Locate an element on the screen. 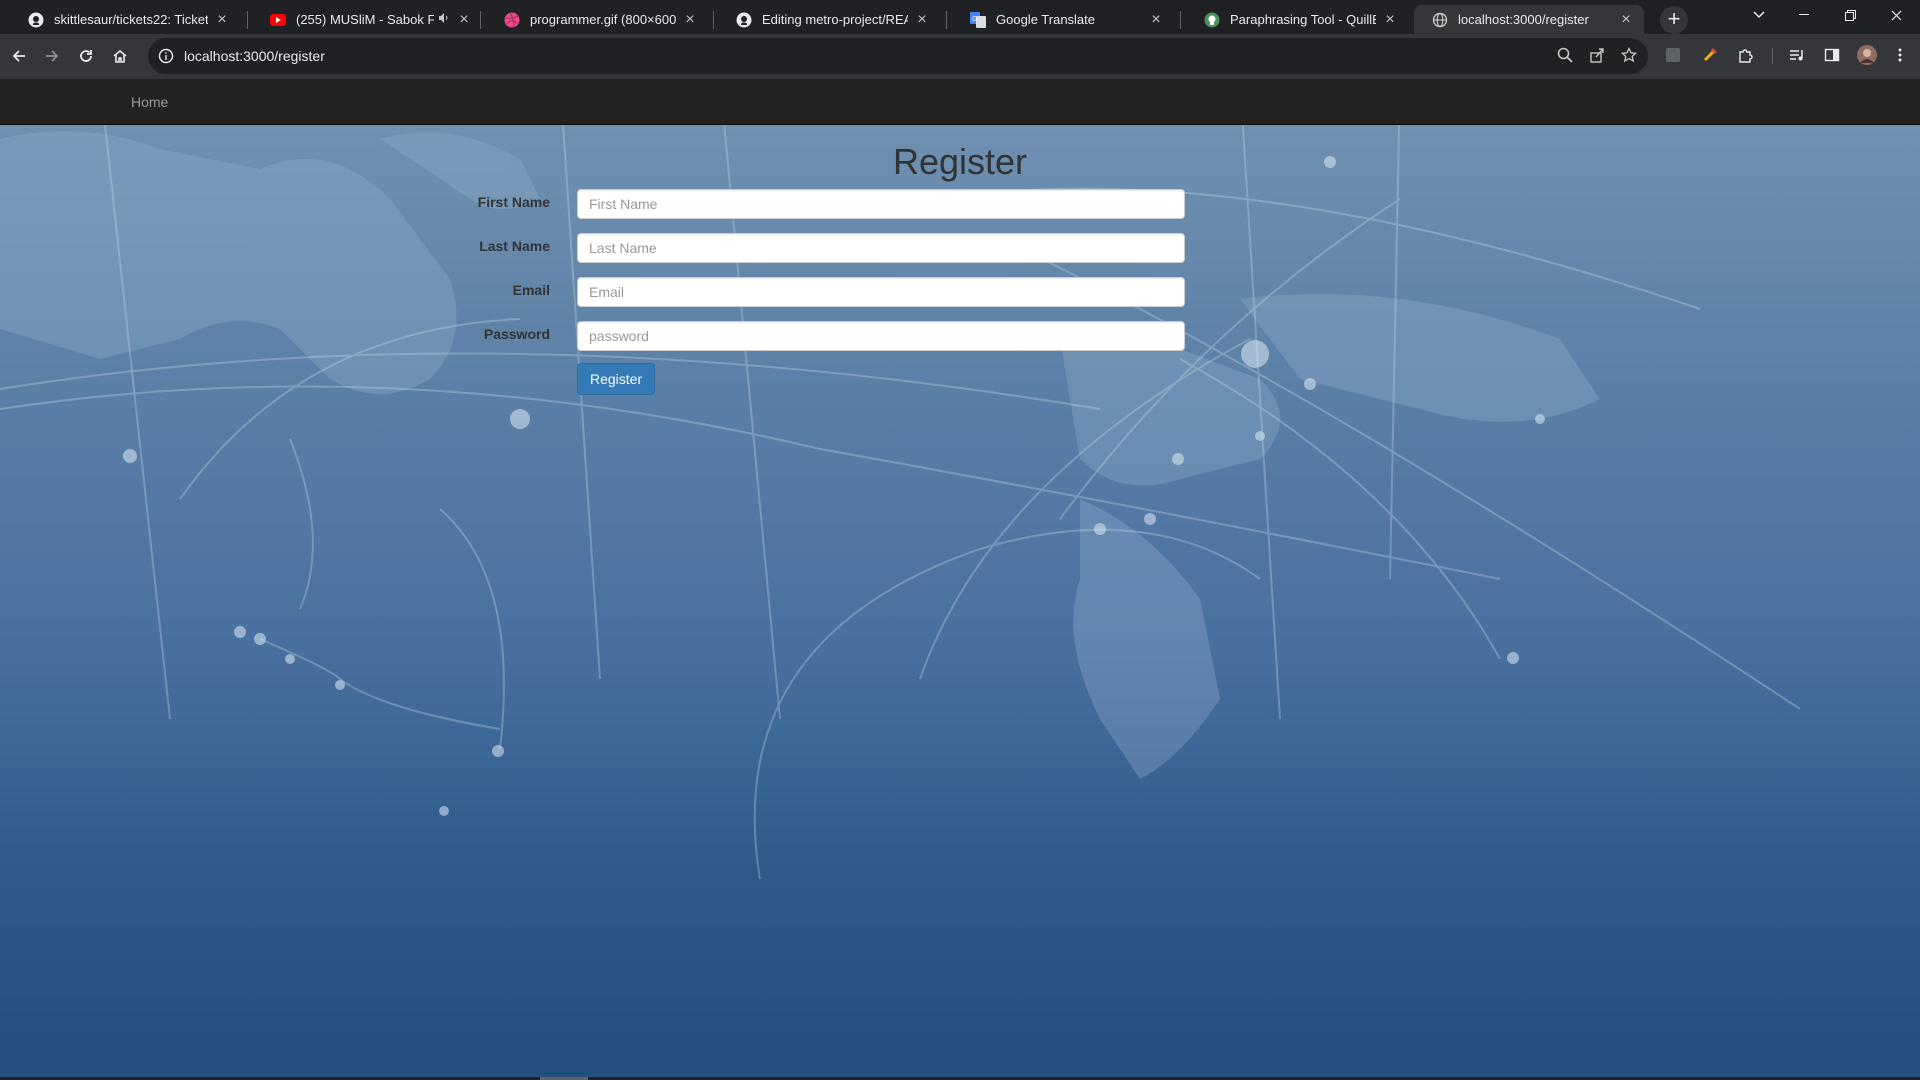 Image resolution: width=1920 pixels, height=1080 pixels. browser-toolbar: localhost:3000/register is located at coordinates (960, 56).